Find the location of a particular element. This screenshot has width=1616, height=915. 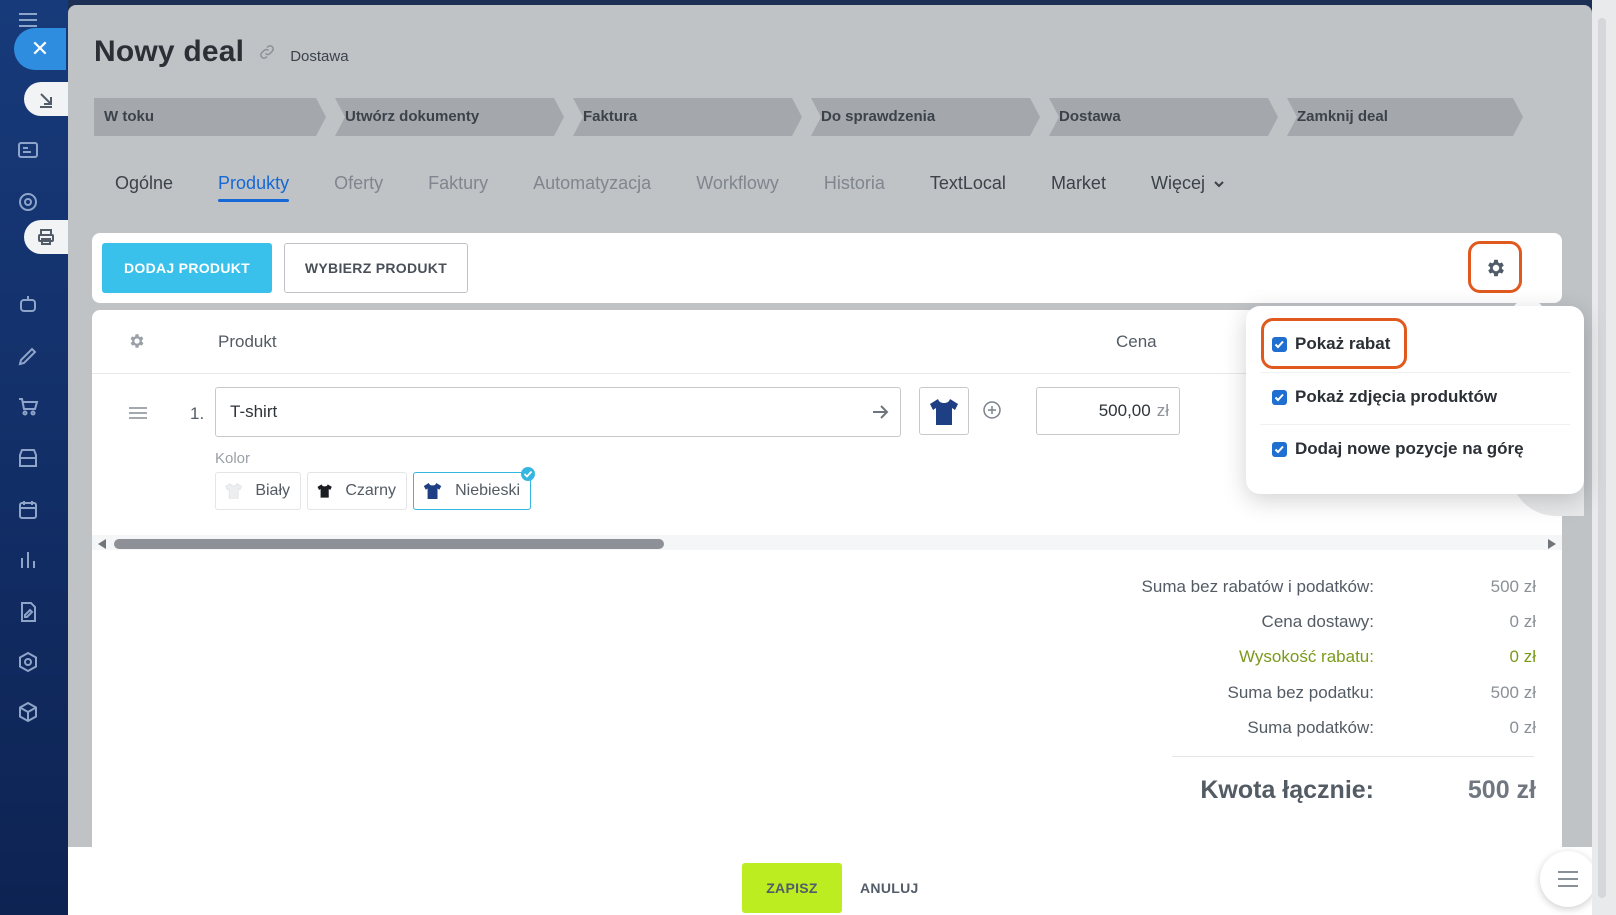

minimize-button is located at coordinates (47, 99).